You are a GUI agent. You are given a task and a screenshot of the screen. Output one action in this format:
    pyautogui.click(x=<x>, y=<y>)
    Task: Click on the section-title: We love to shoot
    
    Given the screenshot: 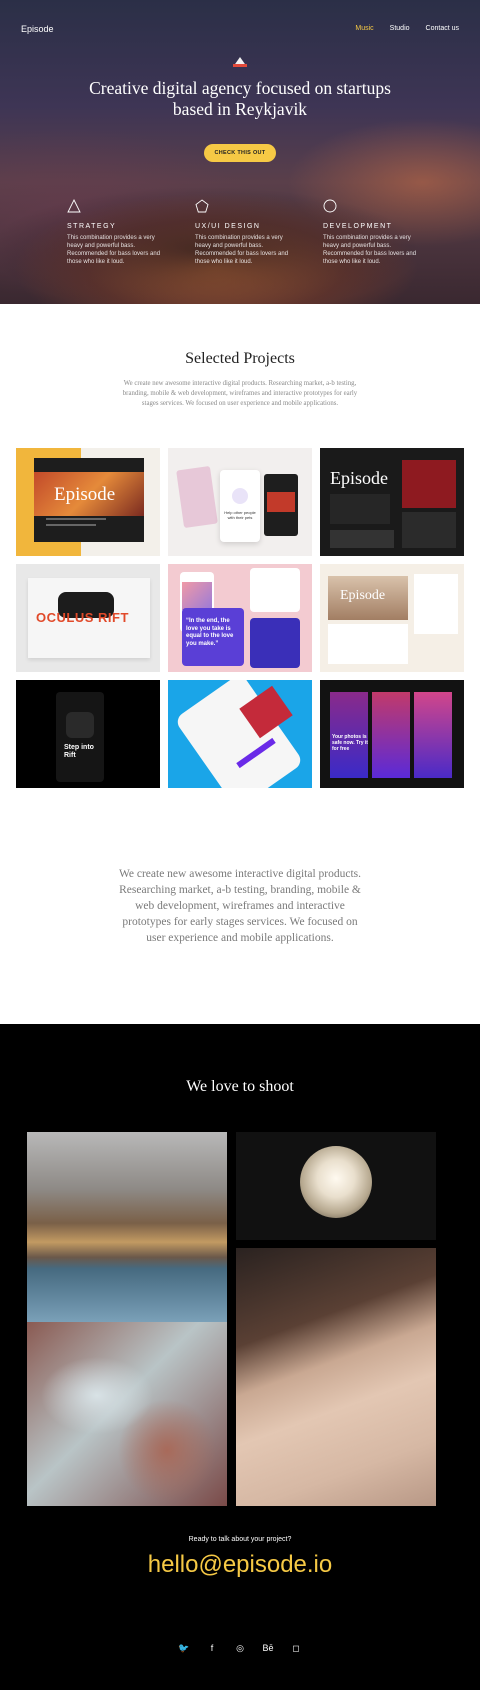 What is the action you would take?
    pyautogui.click(x=240, y=1086)
    